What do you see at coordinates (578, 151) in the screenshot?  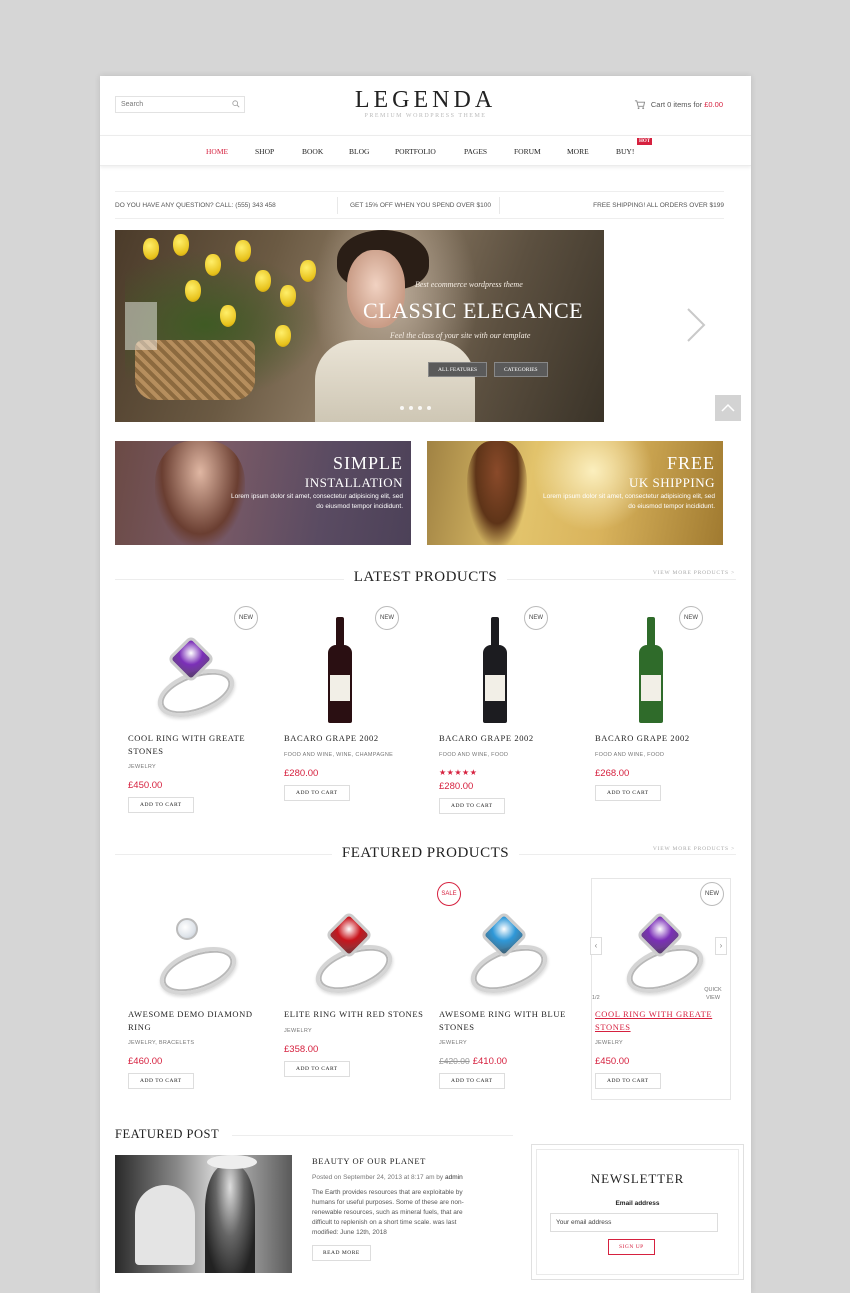 I see `nav-more: MORE` at bounding box center [578, 151].